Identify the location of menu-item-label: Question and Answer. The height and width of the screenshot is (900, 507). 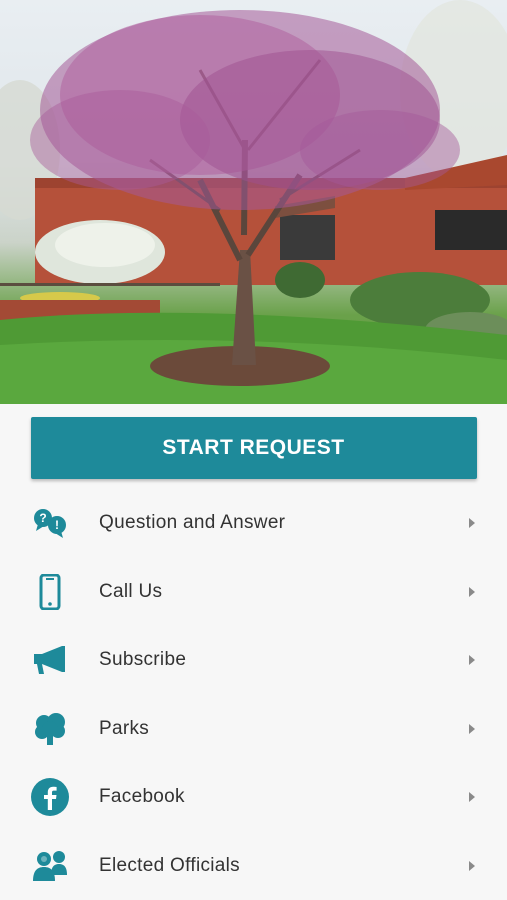
(192, 523).